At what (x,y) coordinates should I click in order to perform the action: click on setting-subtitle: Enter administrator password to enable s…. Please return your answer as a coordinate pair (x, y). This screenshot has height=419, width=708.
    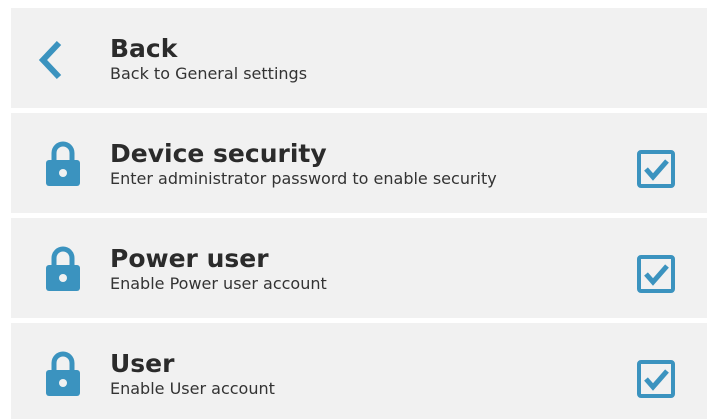
    Looking at the image, I should click on (303, 178).